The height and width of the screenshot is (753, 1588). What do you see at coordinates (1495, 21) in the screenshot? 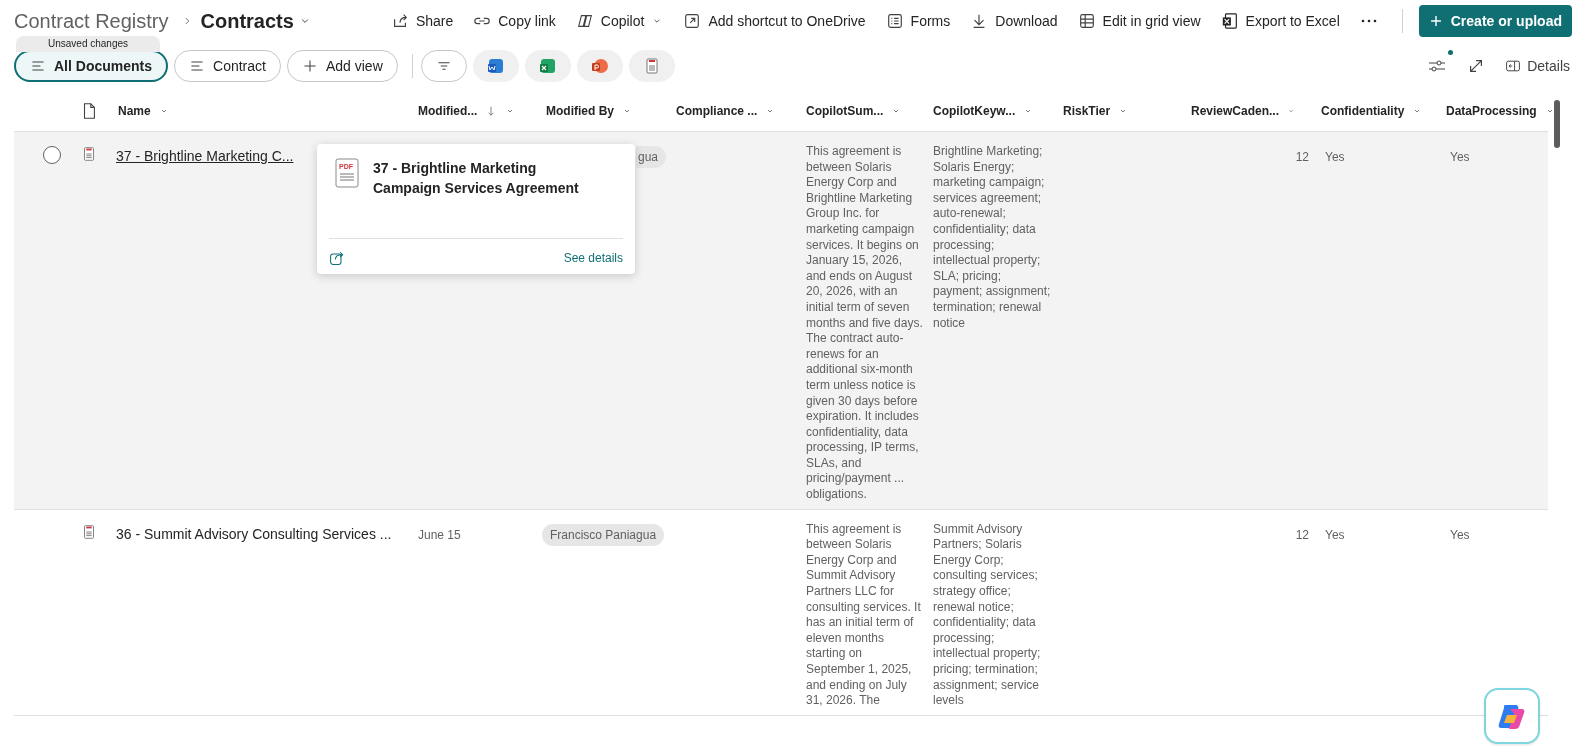
I see `create-upload-button: Create or upload` at bounding box center [1495, 21].